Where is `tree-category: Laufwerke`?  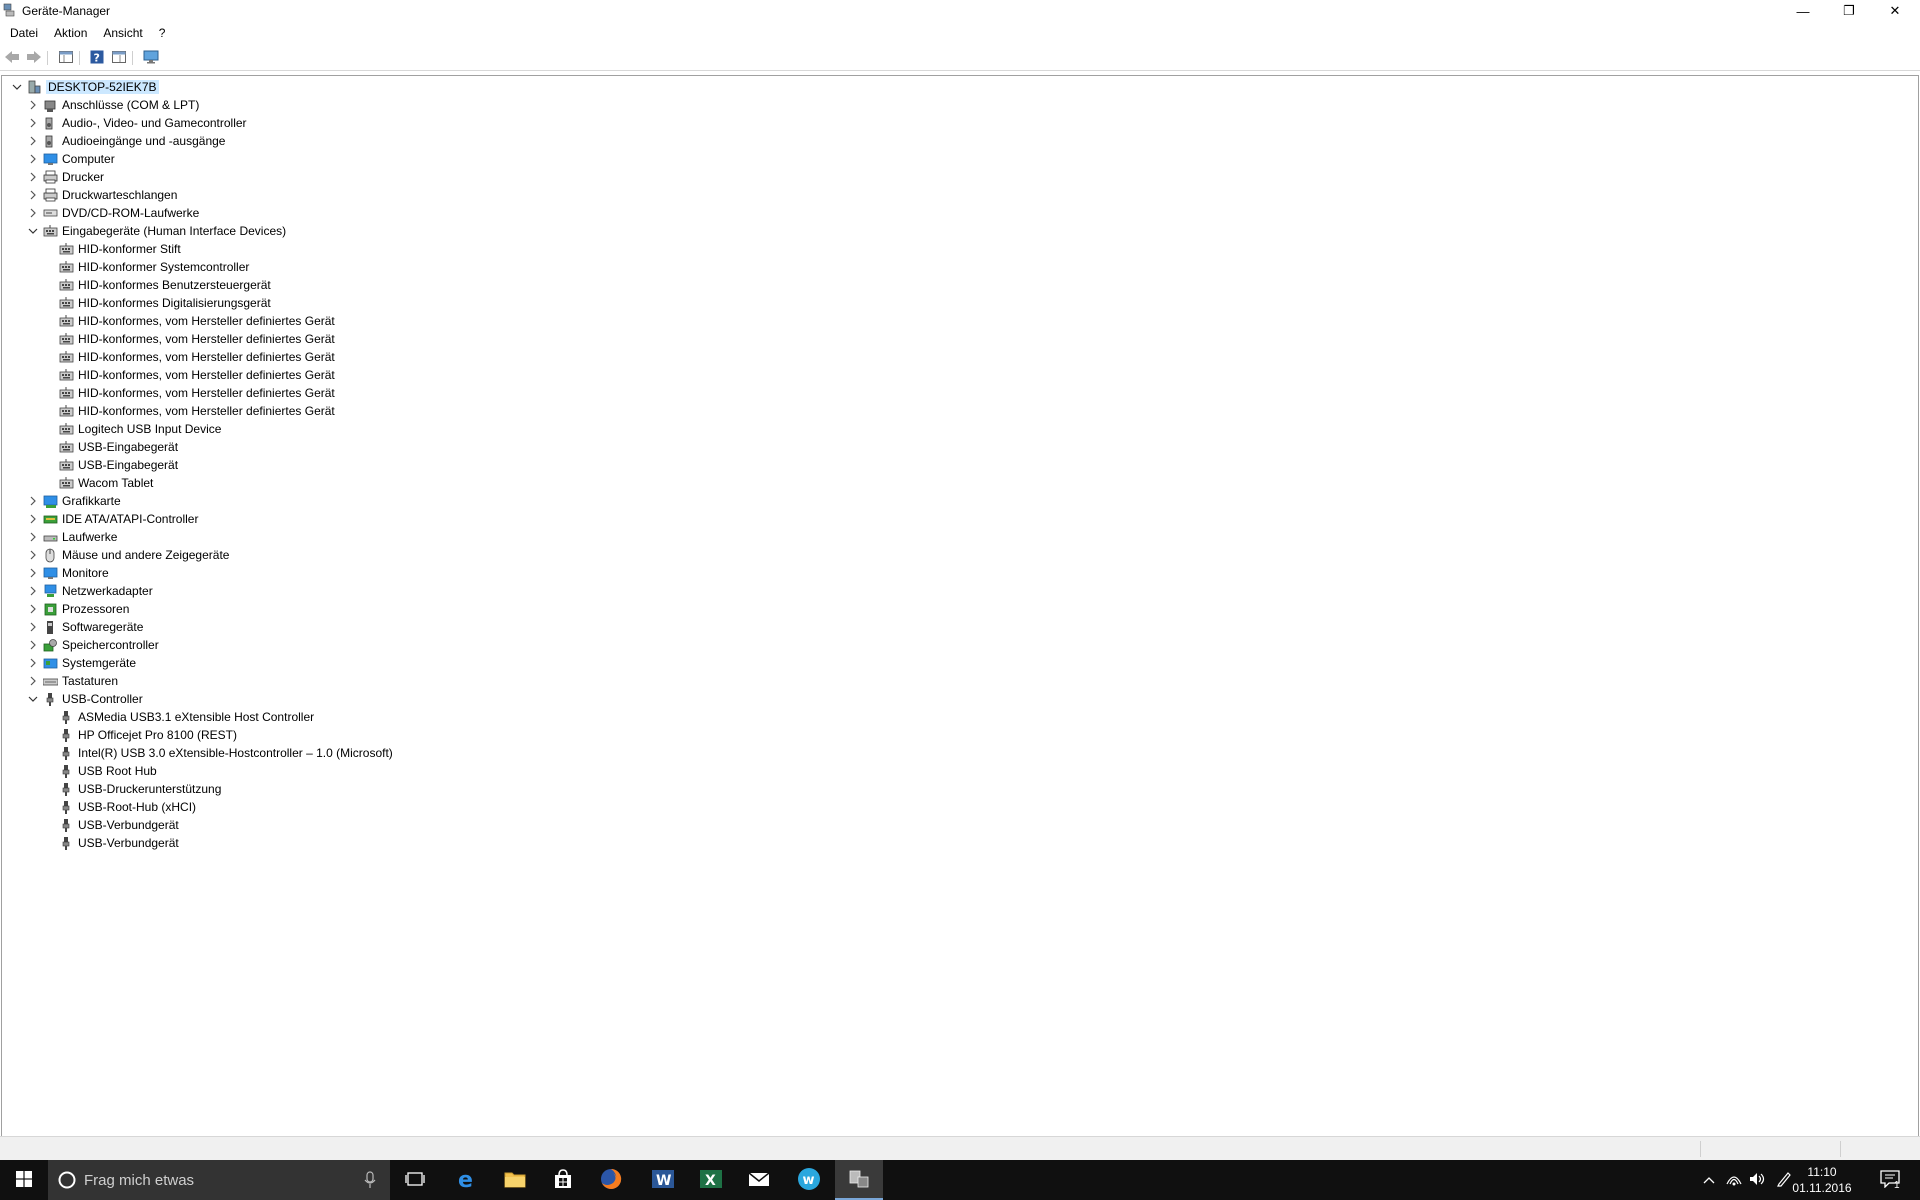
tree-category: Laufwerke is located at coordinates (71, 537).